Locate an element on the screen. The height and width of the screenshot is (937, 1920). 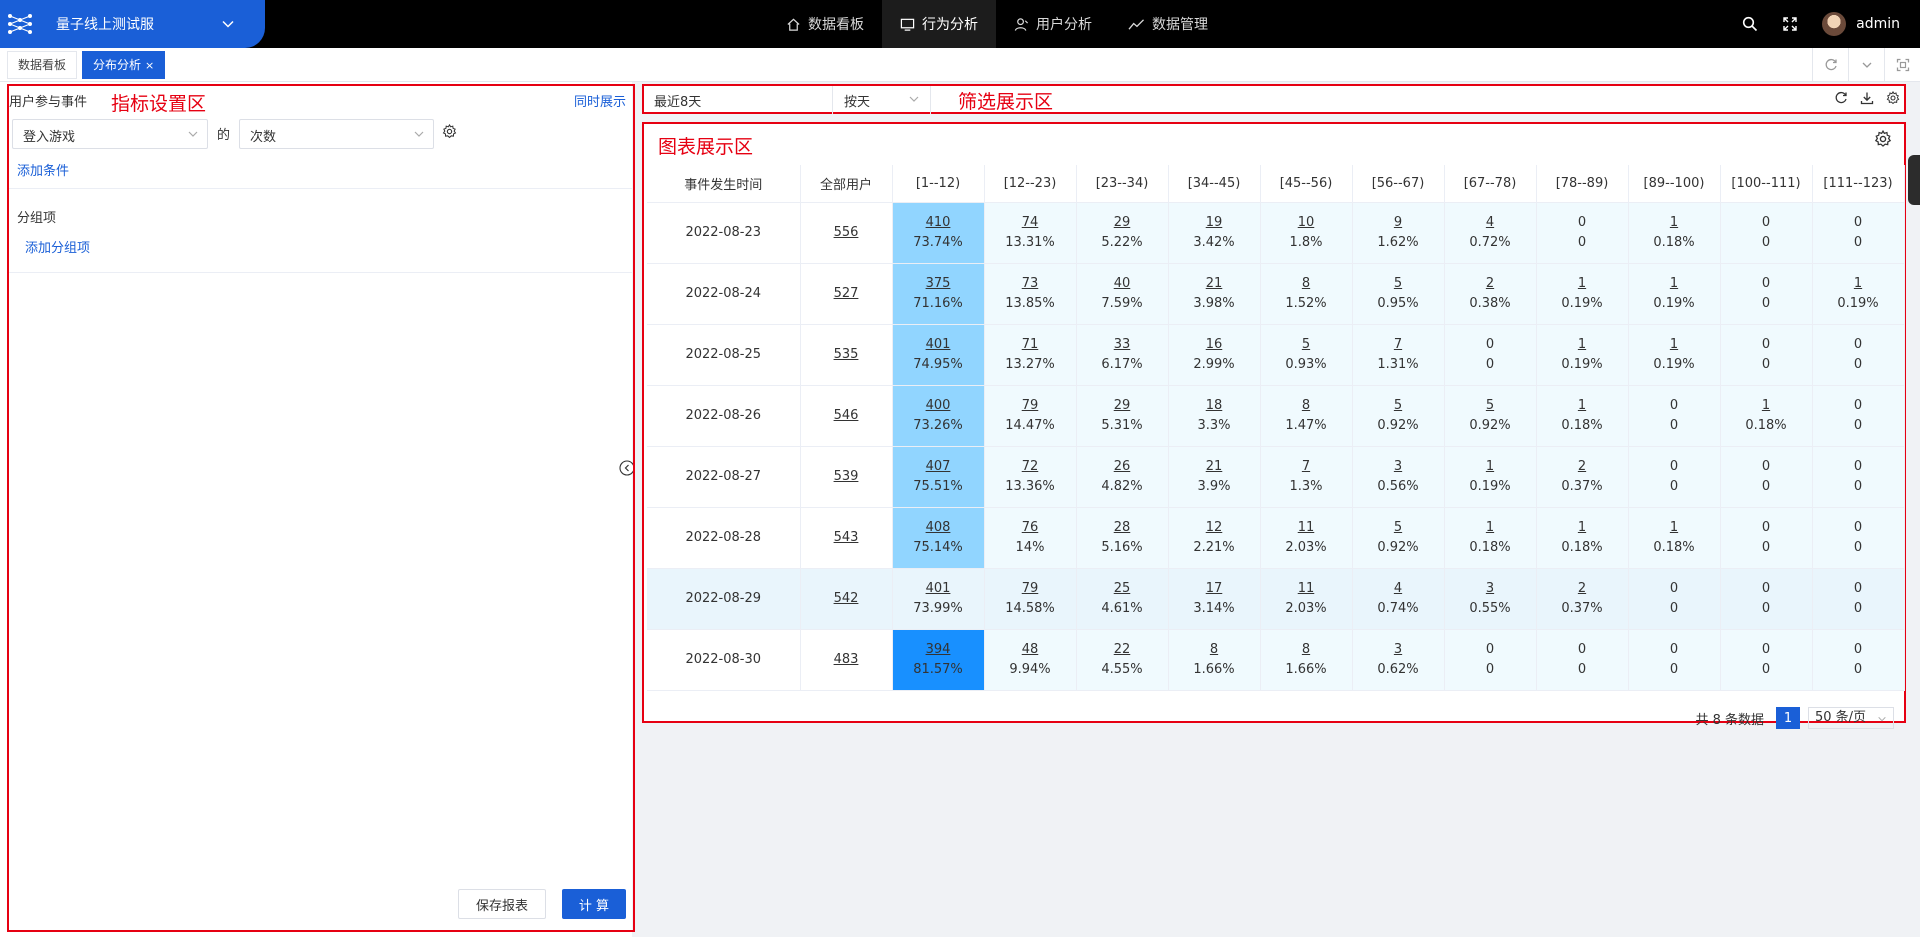
total-users-cell: 542 is located at coordinates (846, 599).